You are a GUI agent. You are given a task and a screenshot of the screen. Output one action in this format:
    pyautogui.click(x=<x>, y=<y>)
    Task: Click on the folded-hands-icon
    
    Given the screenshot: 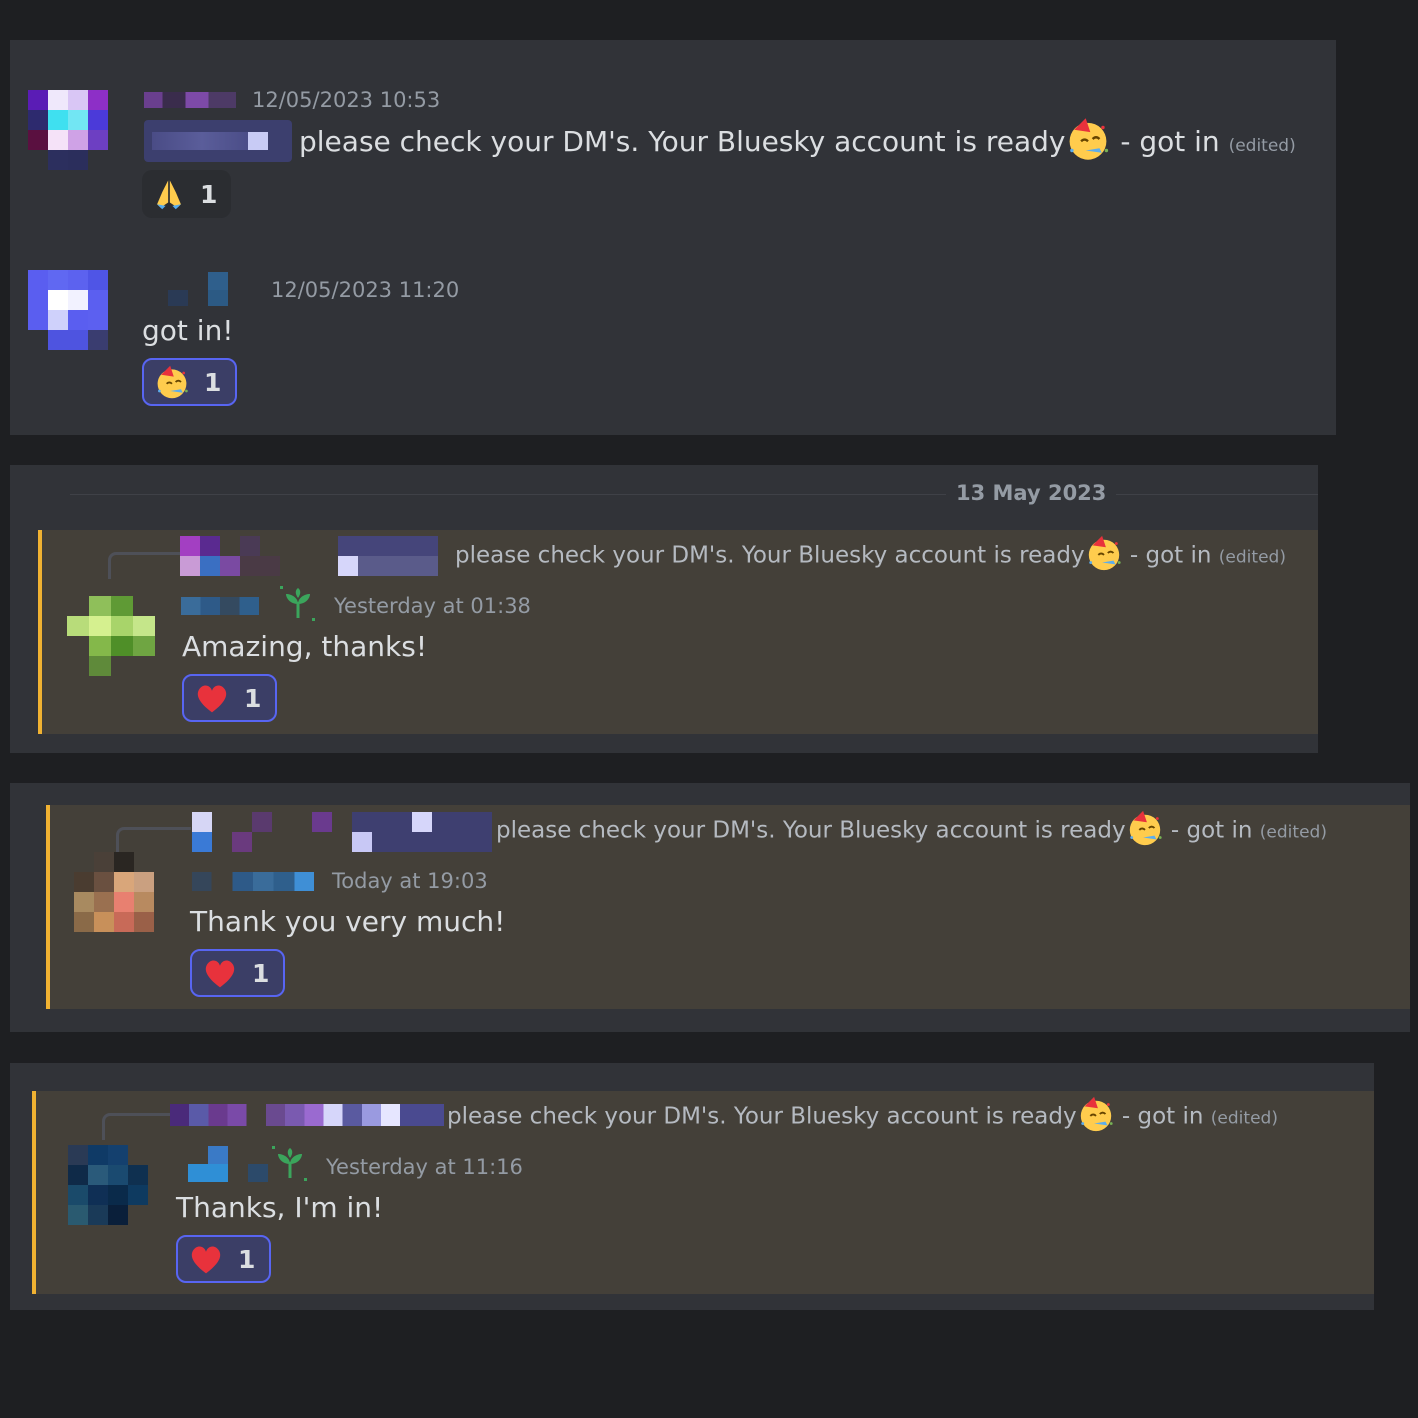 What is the action you would take?
    pyautogui.click(x=169, y=194)
    